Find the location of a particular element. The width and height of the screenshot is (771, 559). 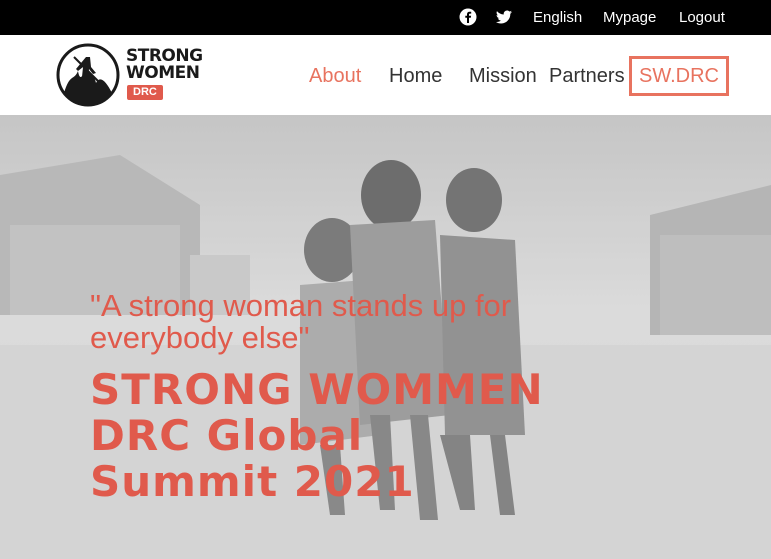

logo-line-2: WOMEN is located at coordinates (163, 73).